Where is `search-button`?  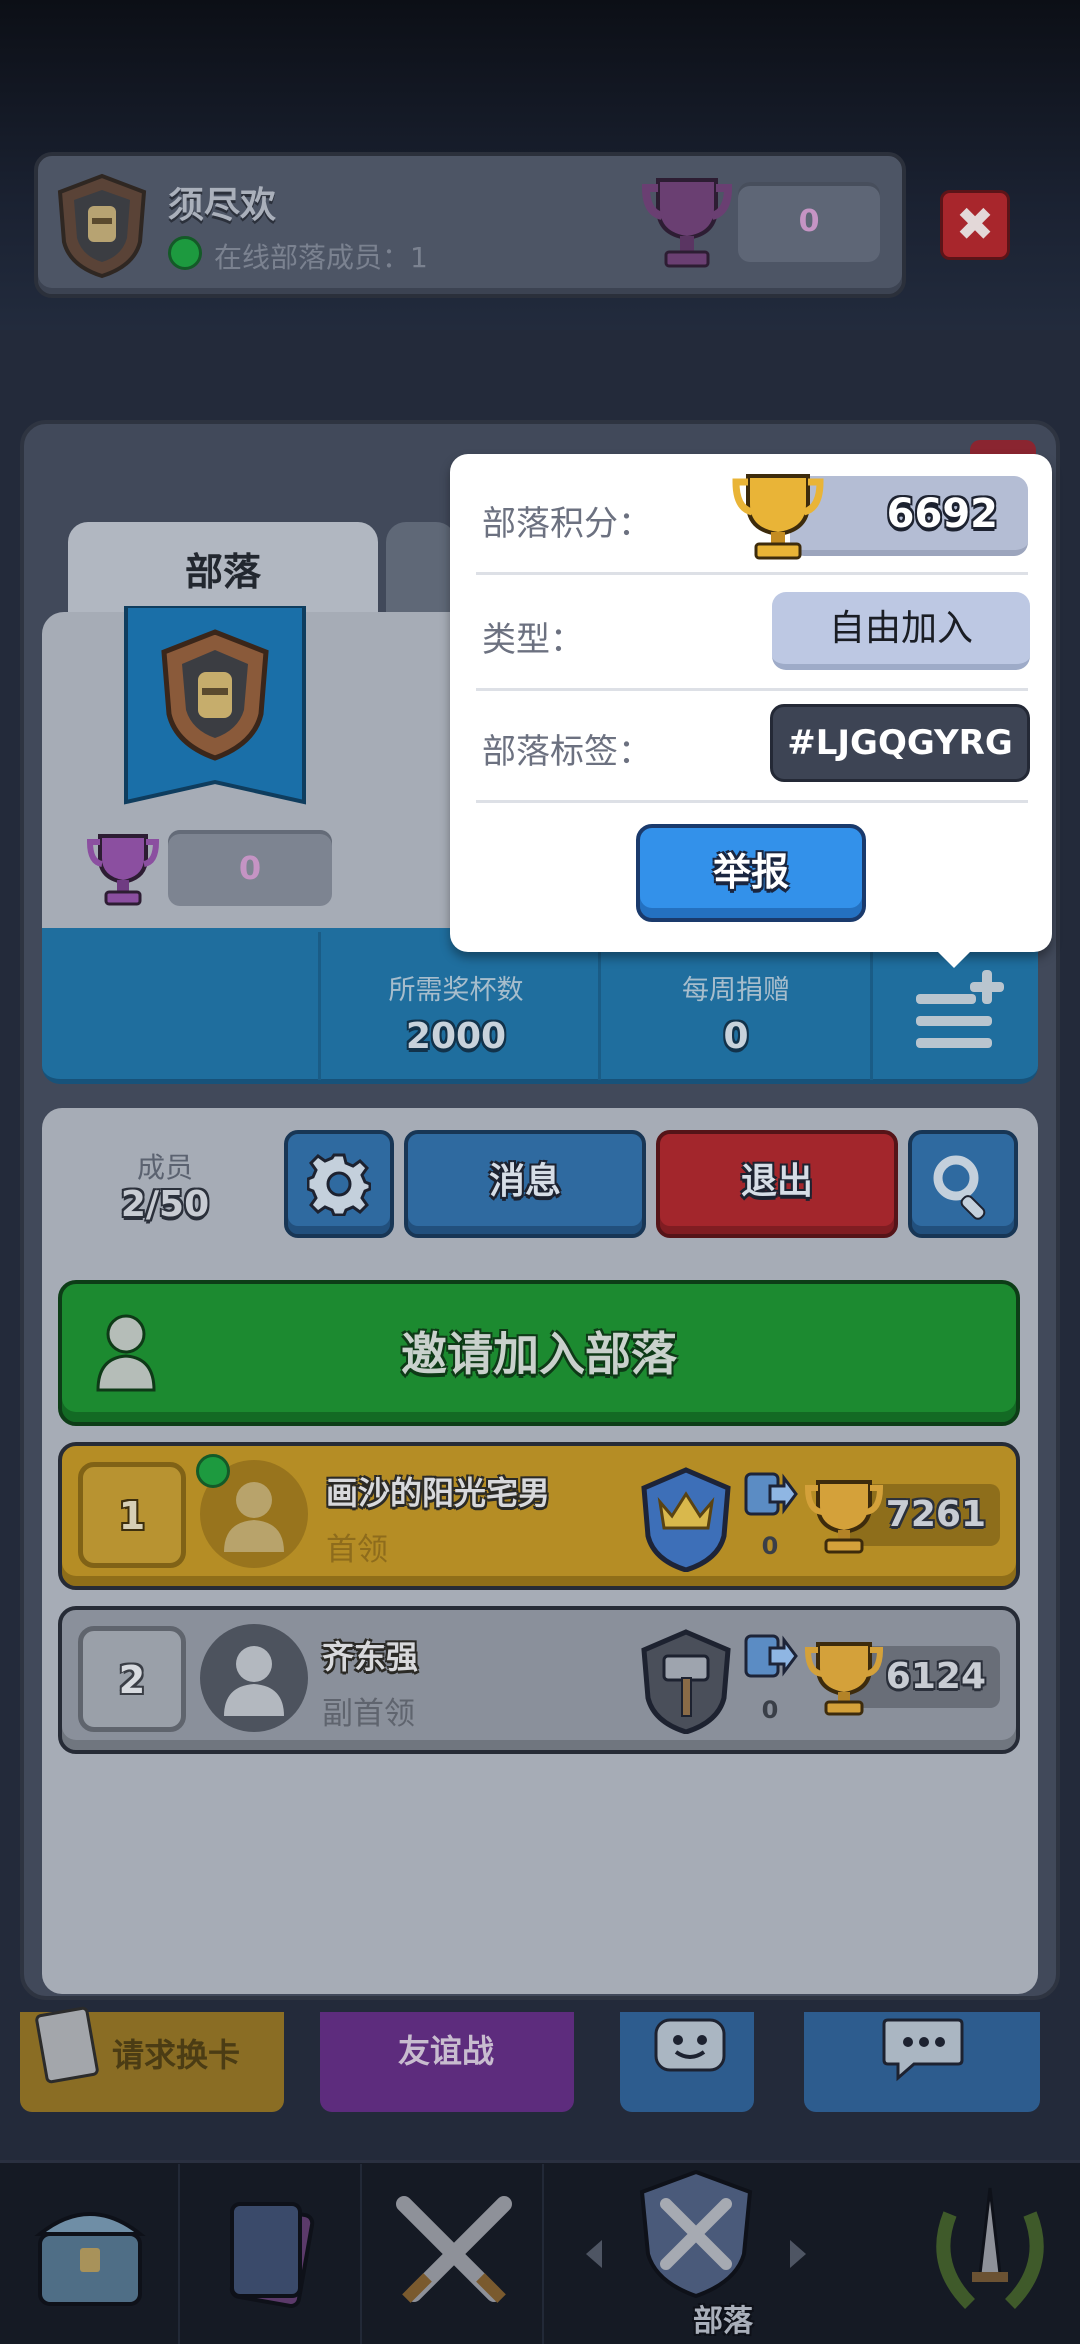
search-button is located at coordinates (963, 1184).